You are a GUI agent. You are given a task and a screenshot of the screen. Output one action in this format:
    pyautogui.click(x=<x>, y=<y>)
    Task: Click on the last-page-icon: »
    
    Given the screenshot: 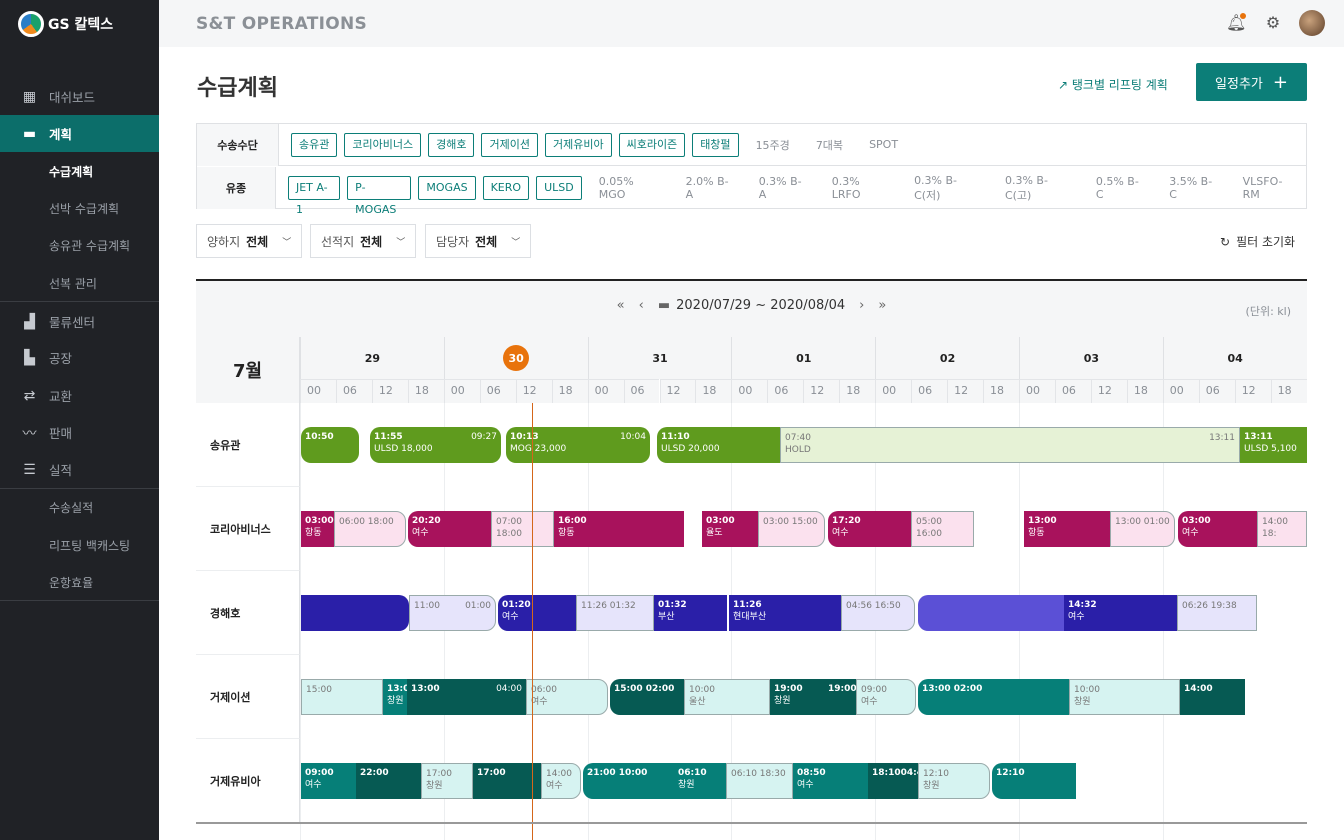 What is the action you would take?
    pyautogui.click(x=882, y=305)
    